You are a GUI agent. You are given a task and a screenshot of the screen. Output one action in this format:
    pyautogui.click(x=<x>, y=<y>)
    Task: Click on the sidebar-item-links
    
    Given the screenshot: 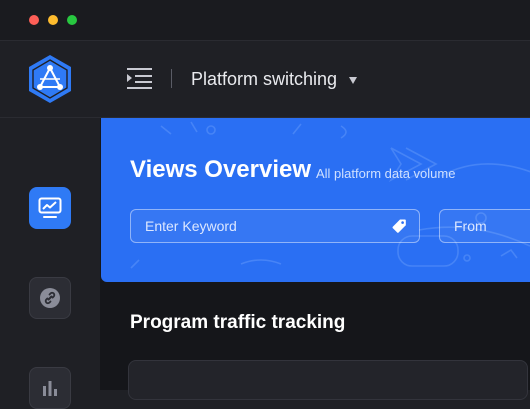 What is the action you would take?
    pyautogui.click(x=50, y=298)
    